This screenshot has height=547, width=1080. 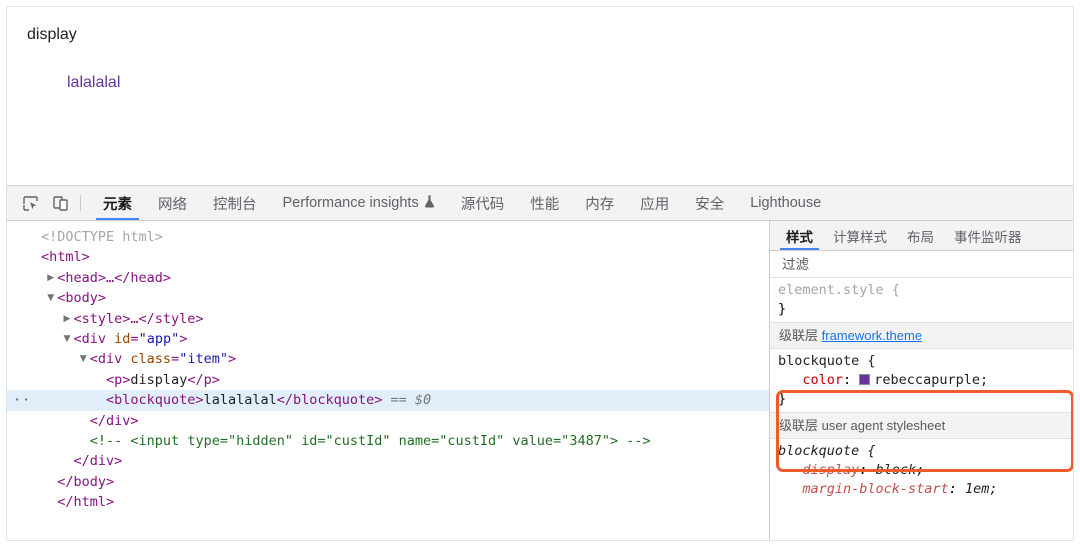 I want to click on cascade-layer-bar: 级联层 framework.theme, so click(x=921, y=335).